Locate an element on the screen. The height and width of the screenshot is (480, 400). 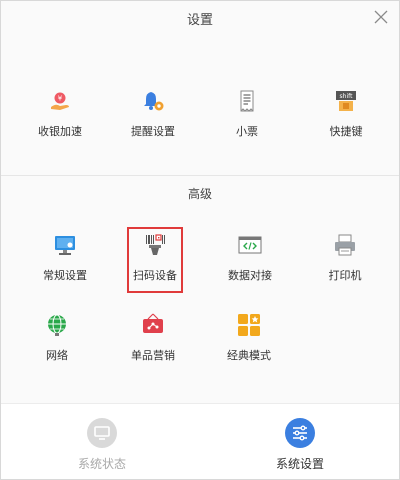
hand-coin-icon: ¥ is located at coordinates (60, 101).